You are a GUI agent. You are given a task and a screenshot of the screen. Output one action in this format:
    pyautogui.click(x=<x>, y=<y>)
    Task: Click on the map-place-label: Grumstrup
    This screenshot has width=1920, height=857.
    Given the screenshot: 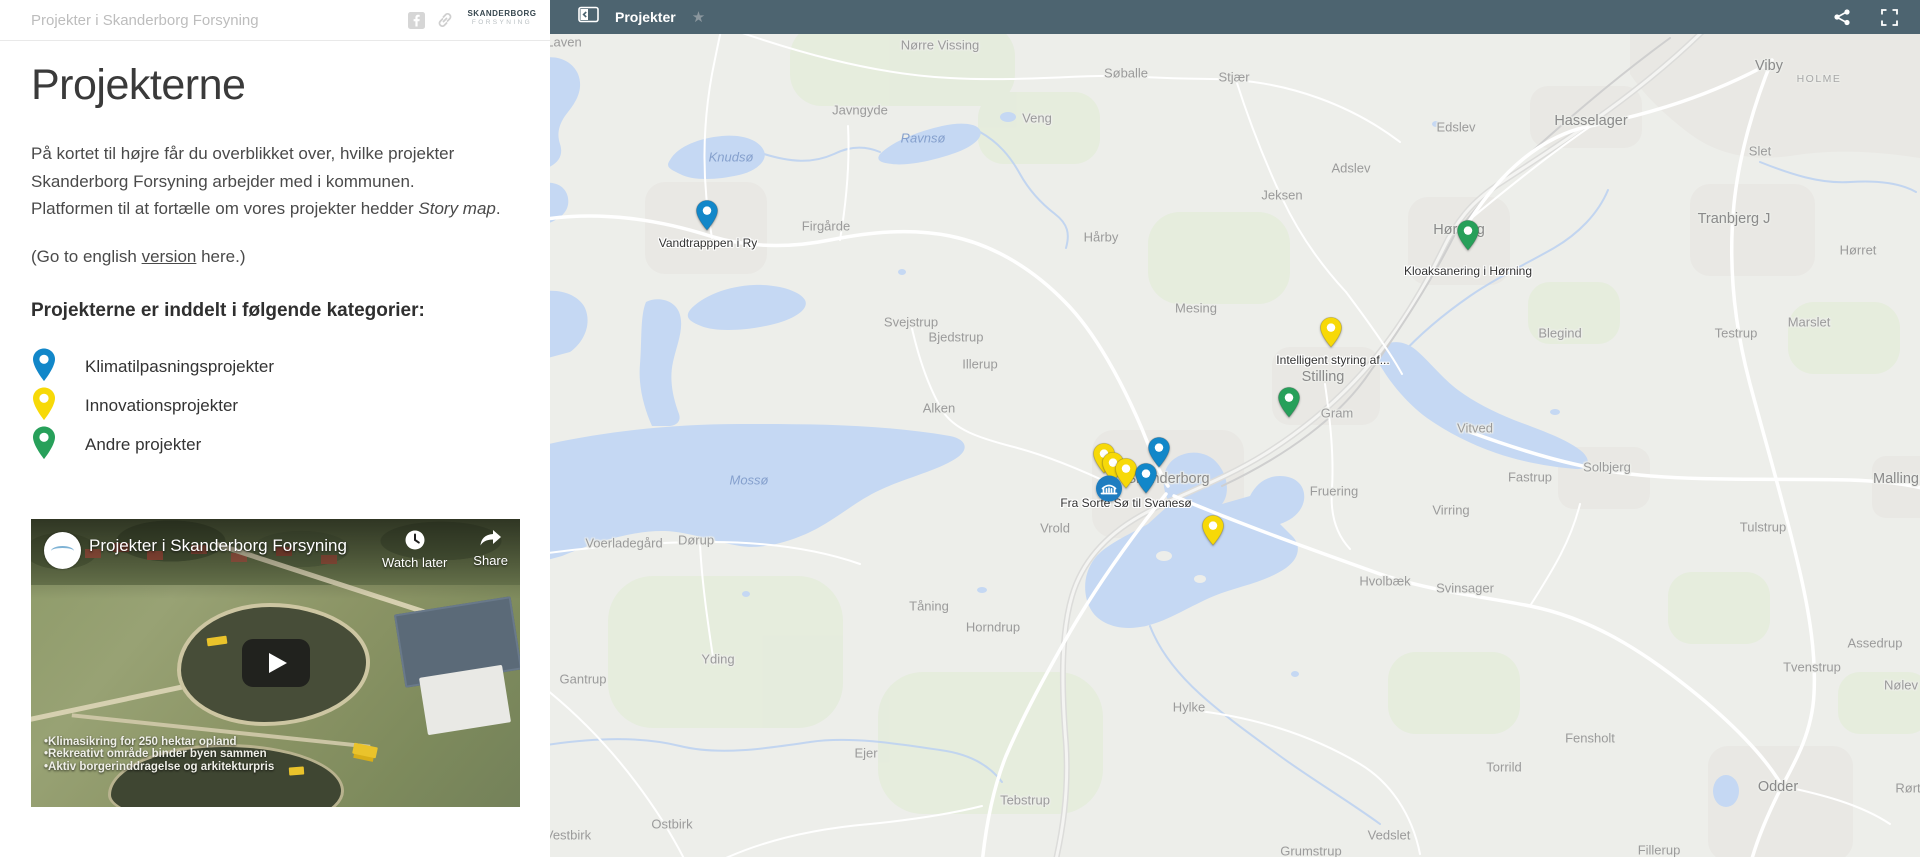 What is the action you would take?
    pyautogui.click(x=1311, y=850)
    